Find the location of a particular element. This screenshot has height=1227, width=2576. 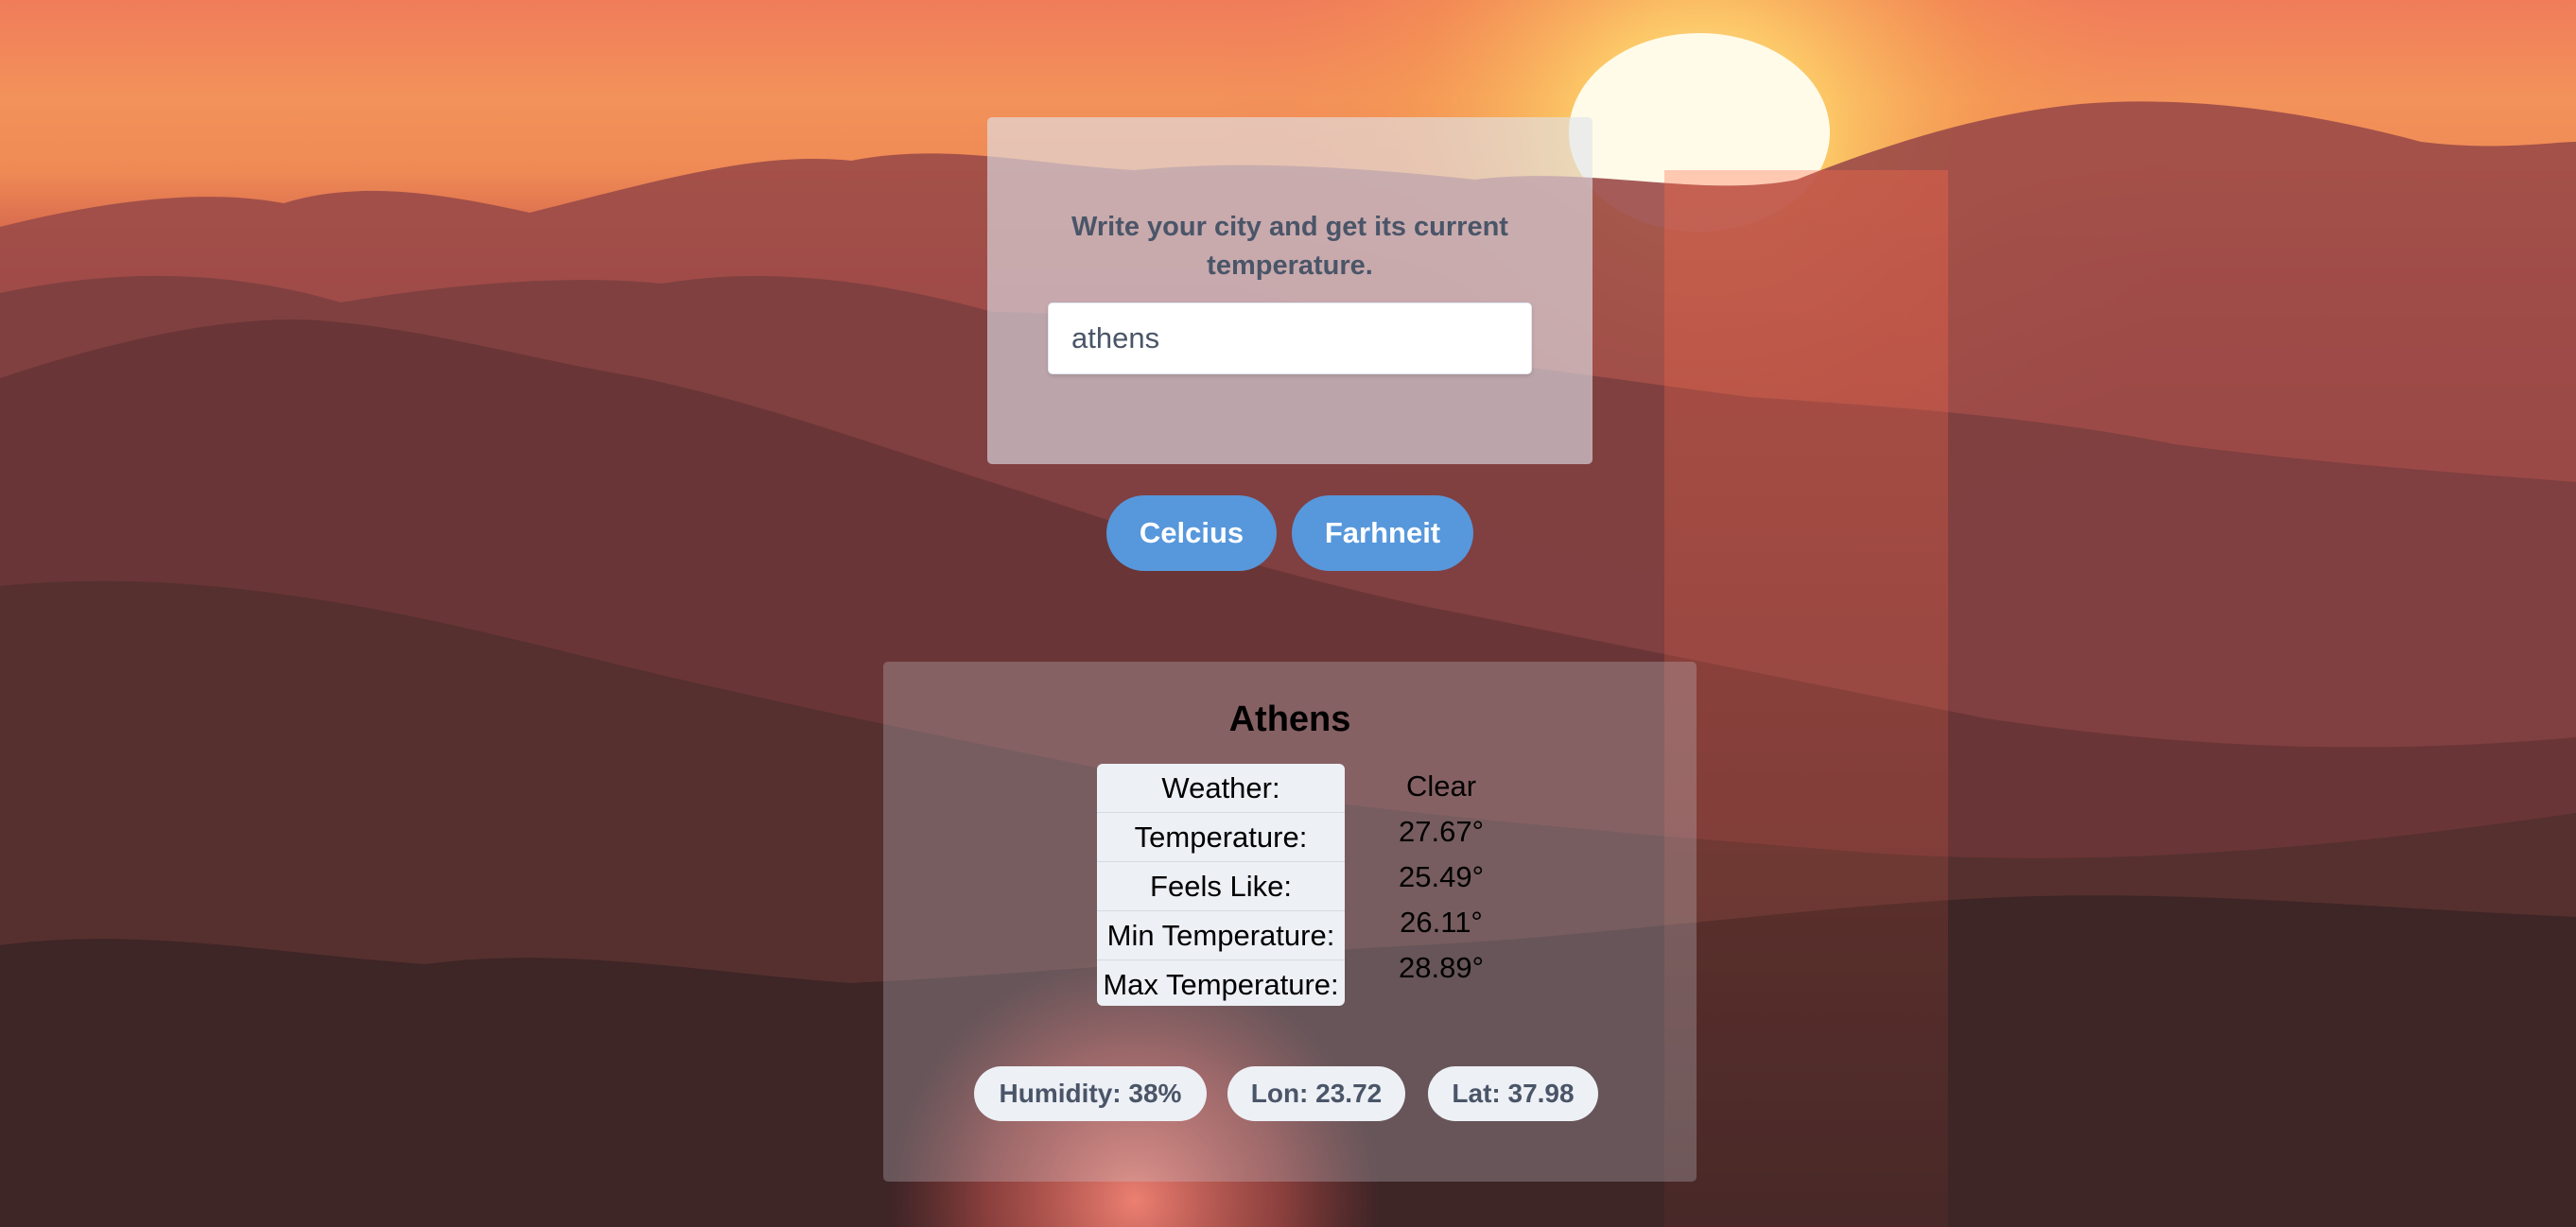

value-weather: Clear is located at coordinates (1441, 786).